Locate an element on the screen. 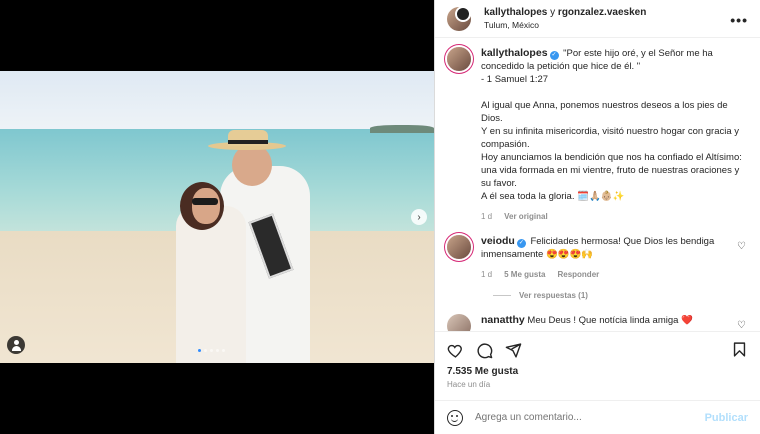 Image resolution: width=760 pixels, height=434 pixels. post-location: Tulum, México is located at coordinates (565, 25).